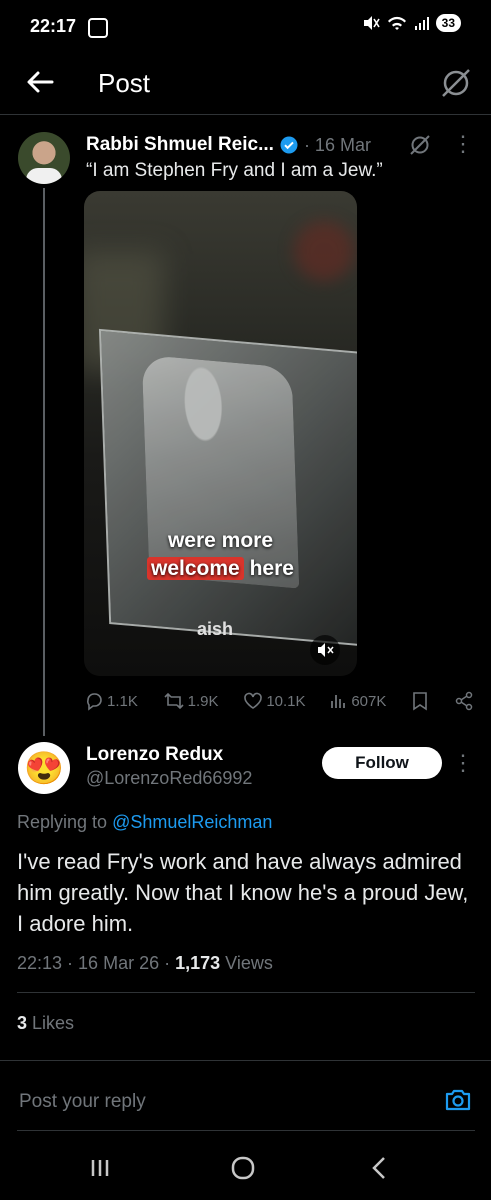  Describe the element at coordinates (371, 23) in the screenshot. I see `mute-status-icon` at that location.